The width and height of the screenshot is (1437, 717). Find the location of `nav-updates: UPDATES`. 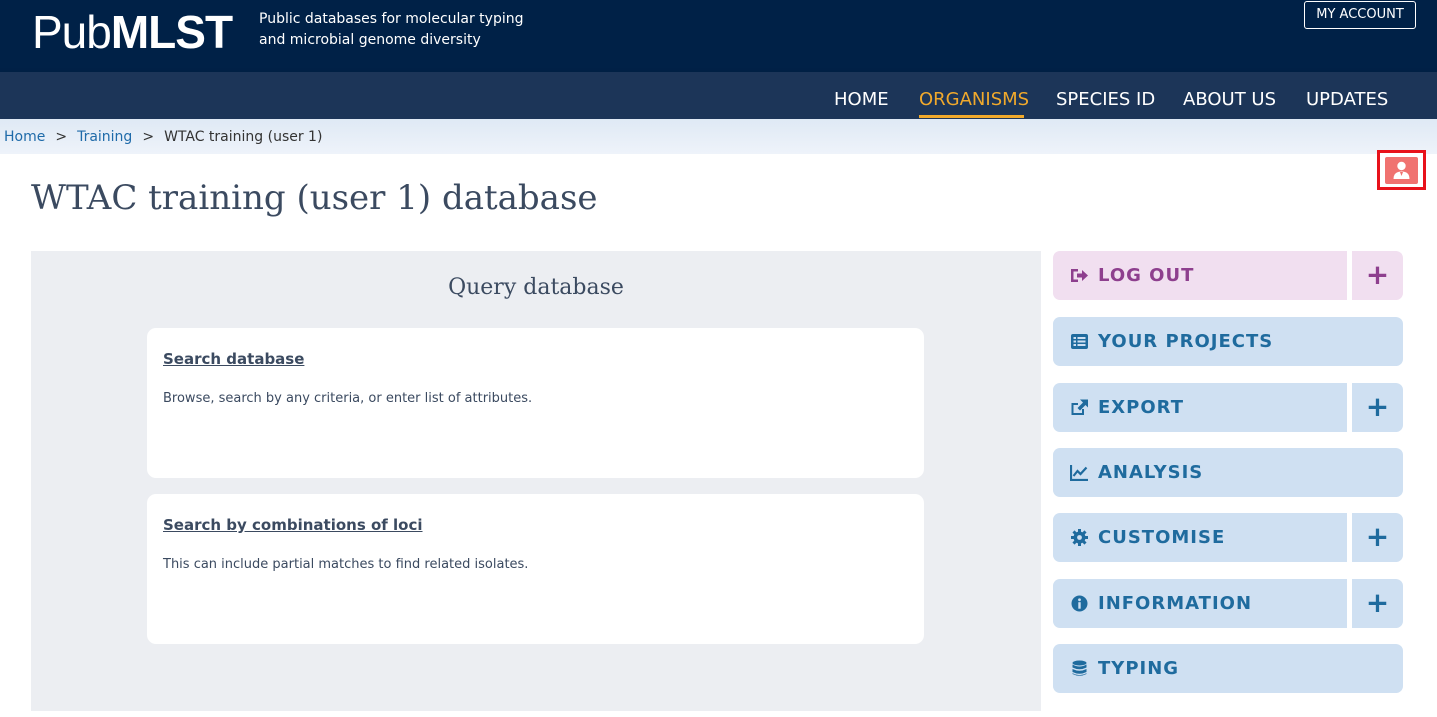

nav-updates: UPDATES is located at coordinates (1347, 100).